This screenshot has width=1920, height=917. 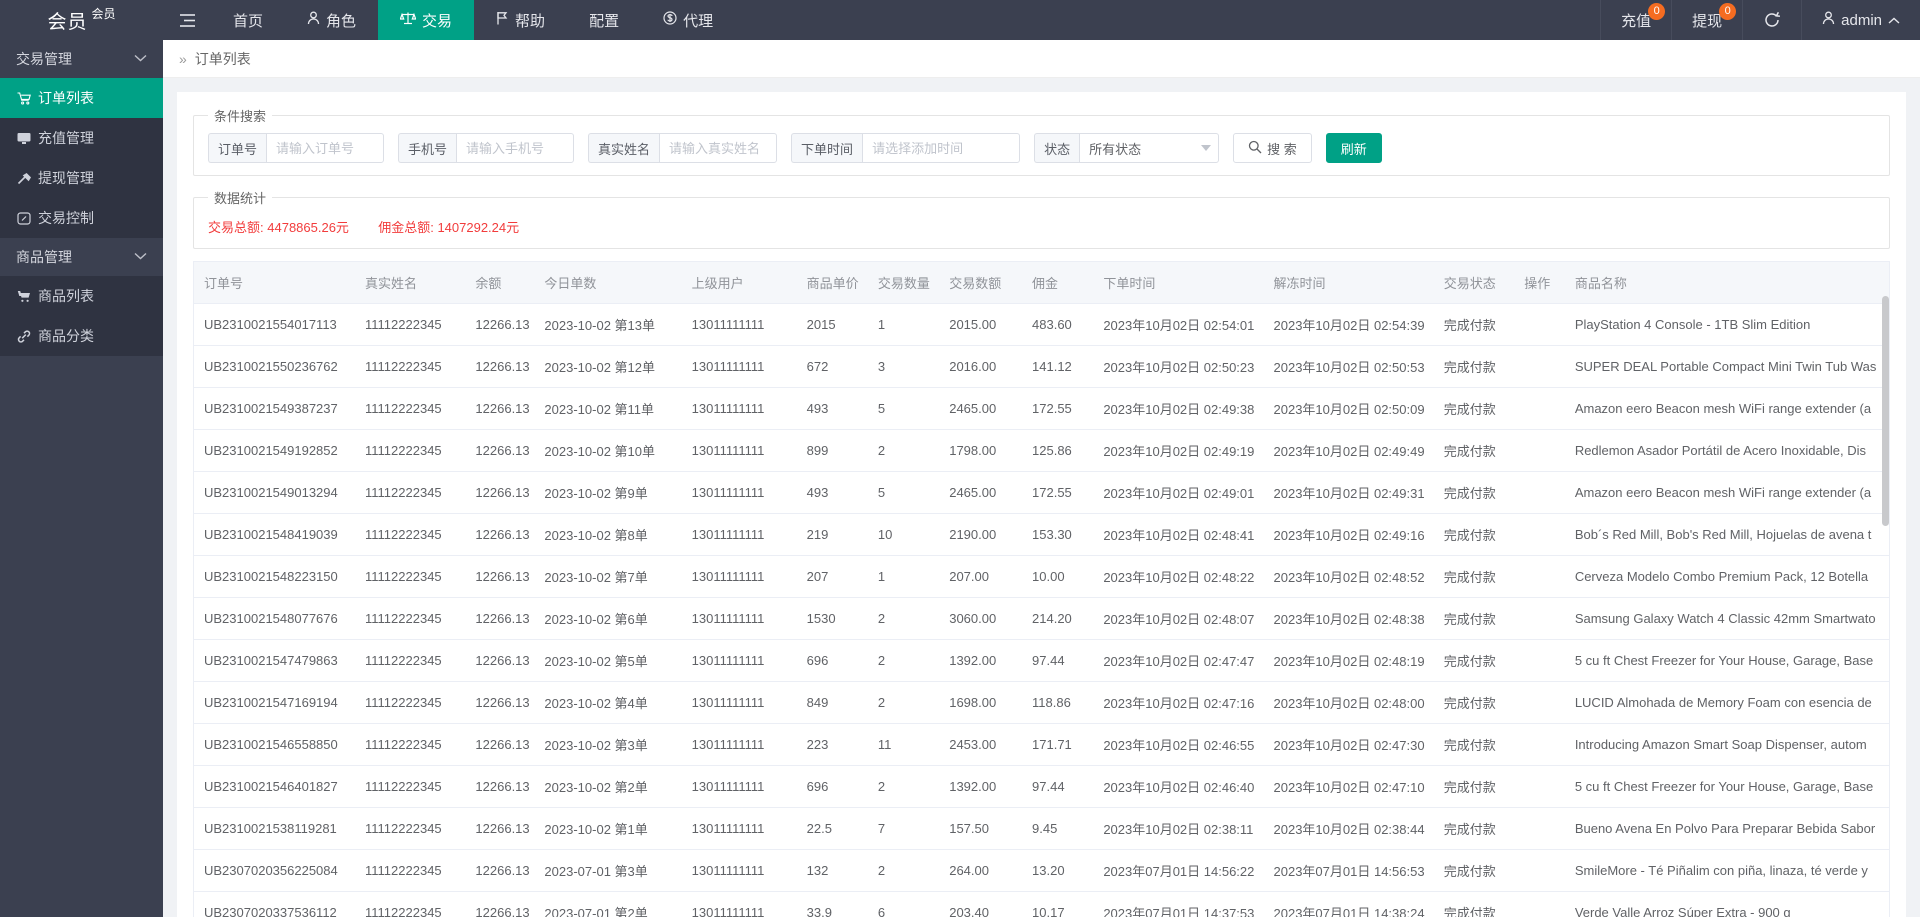 I want to click on refresh-icon, so click(x=1771, y=20).